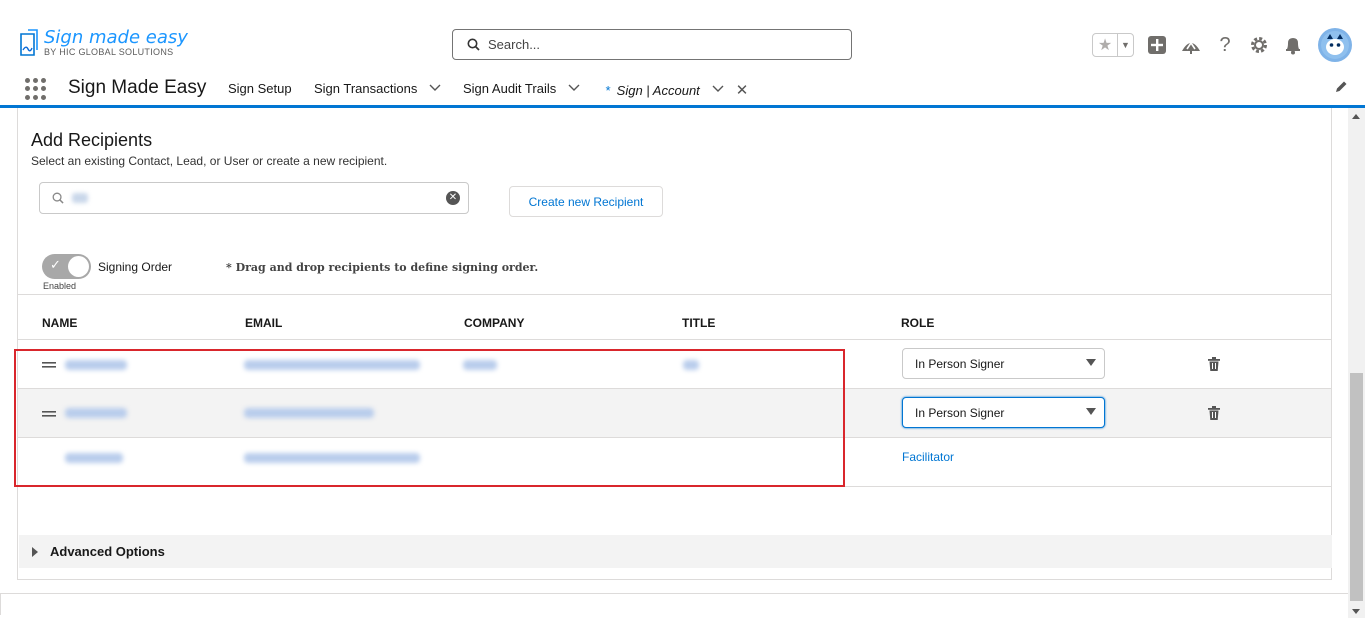 The width and height of the screenshot is (1365, 637). What do you see at coordinates (1341, 89) in the screenshot?
I see `edit-nav-icon` at bounding box center [1341, 89].